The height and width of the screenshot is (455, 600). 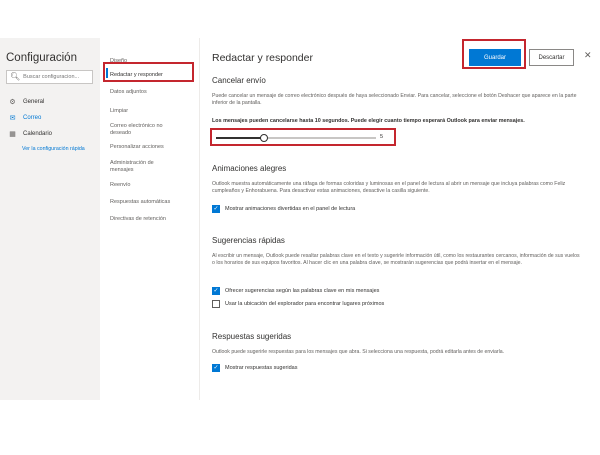 What do you see at coordinates (262, 58) in the screenshot?
I see `page-title: Redactar y responder` at bounding box center [262, 58].